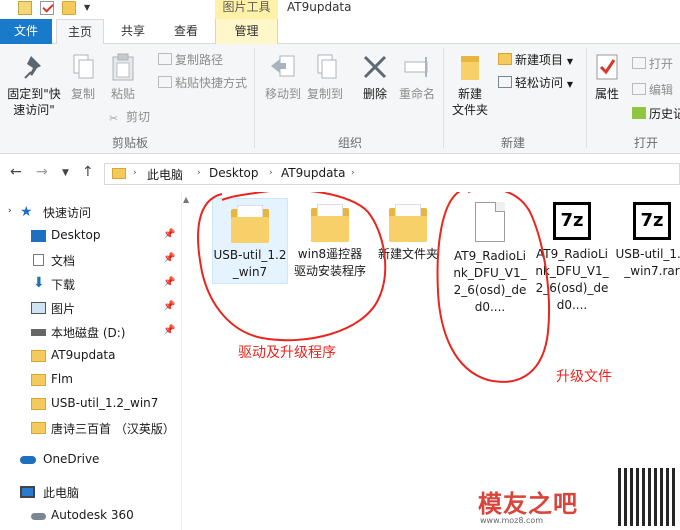 This screenshot has width=680, height=530. What do you see at coordinates (234, 173) in the screenshot?
I see `breadcrumb-desktop: Desktop` at bounding box center [234, 173].